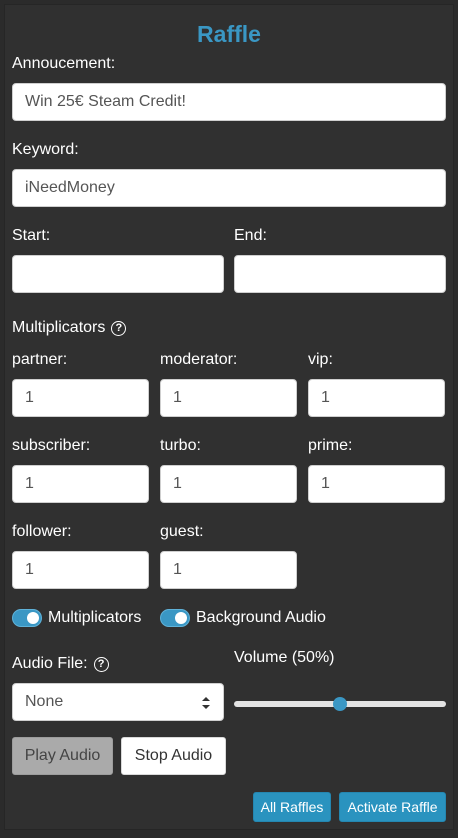 This screenshot has height=838, width=458. What do you see at coordinates (62, 756) in the screenshot?
I see `play-audio-button: Play Audio` at bounding box center [62, 756].